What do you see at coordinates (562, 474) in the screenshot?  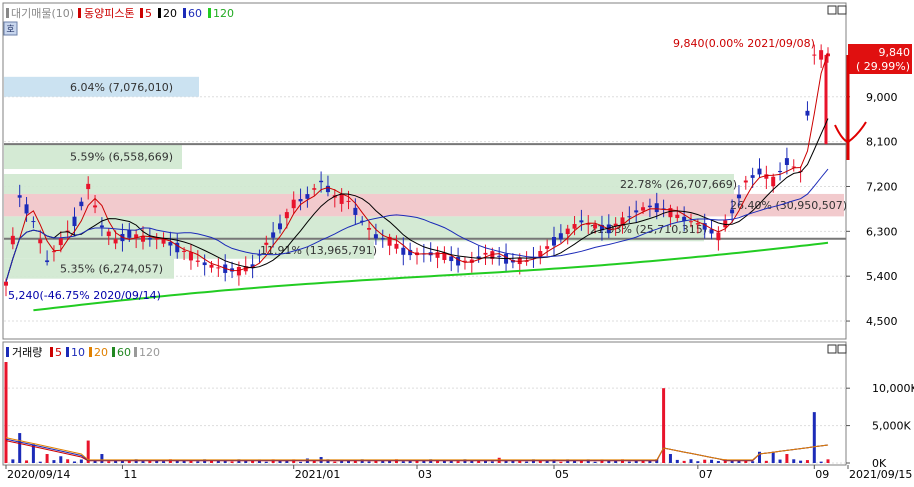 I see `date-tick-label: 05` at bounding box center [562, 474].